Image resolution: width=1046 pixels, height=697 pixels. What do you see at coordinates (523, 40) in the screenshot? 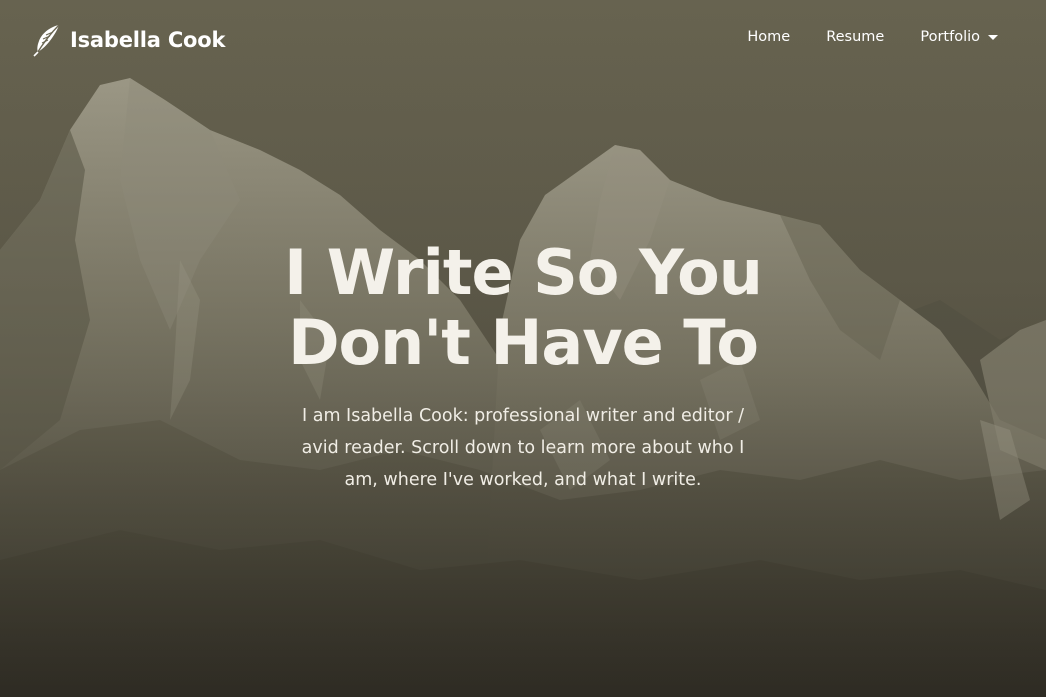
I see `top-navbar: Isabella Cook Home Resume Portfolio` at bounding box center [523, 40].